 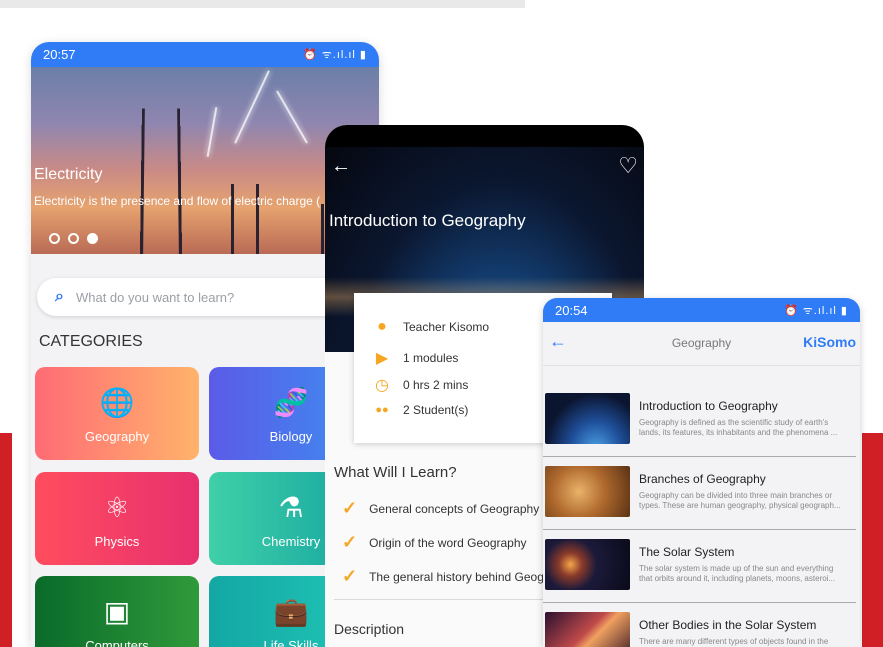 I want to click on learn-item-text: General concepts of Geography, so click(x=454, y=508).